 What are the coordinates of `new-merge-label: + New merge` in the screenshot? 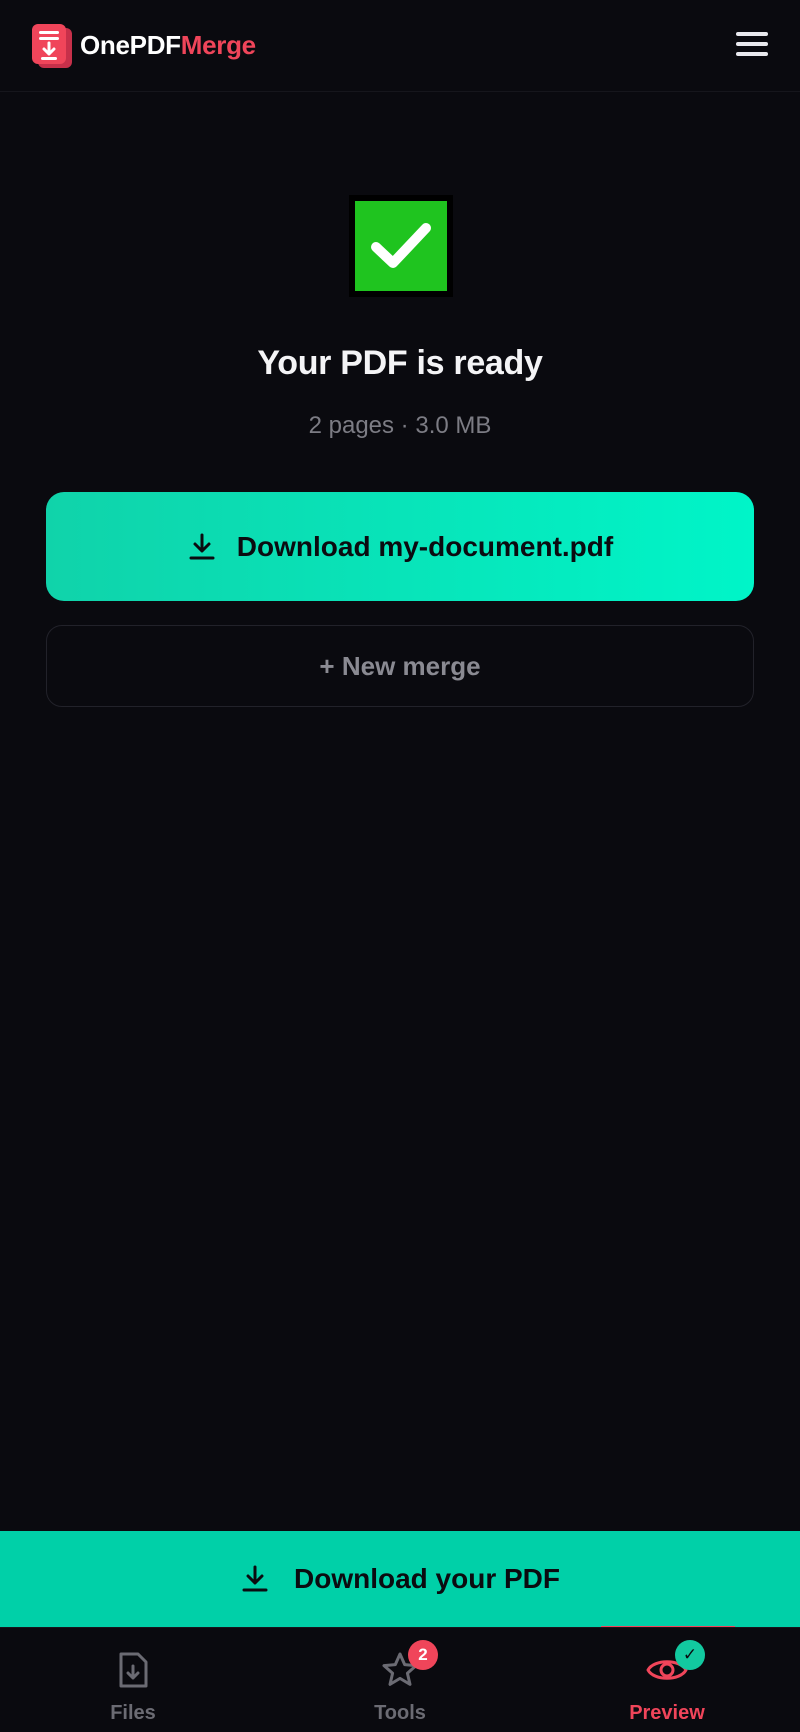 It's located at (400, 665).